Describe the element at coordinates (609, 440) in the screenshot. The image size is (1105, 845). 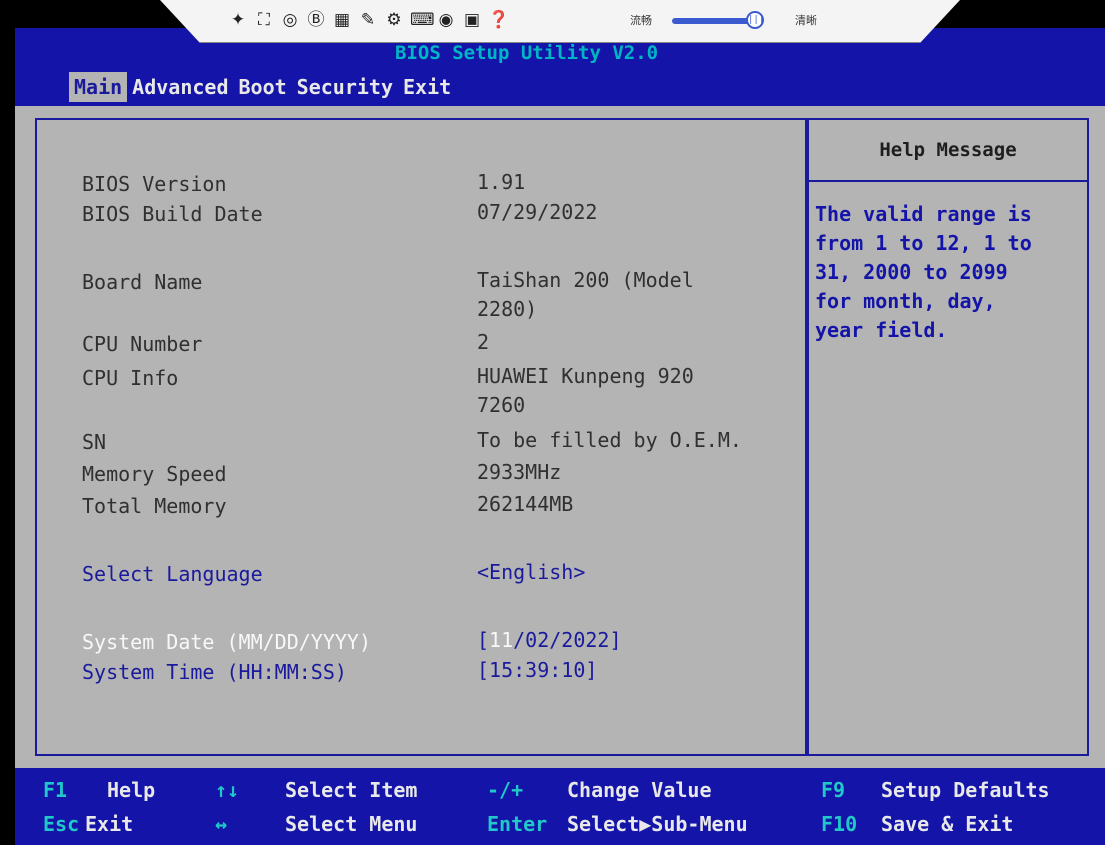
I see `sn-value: To be filled by O.E.M.` at that location.